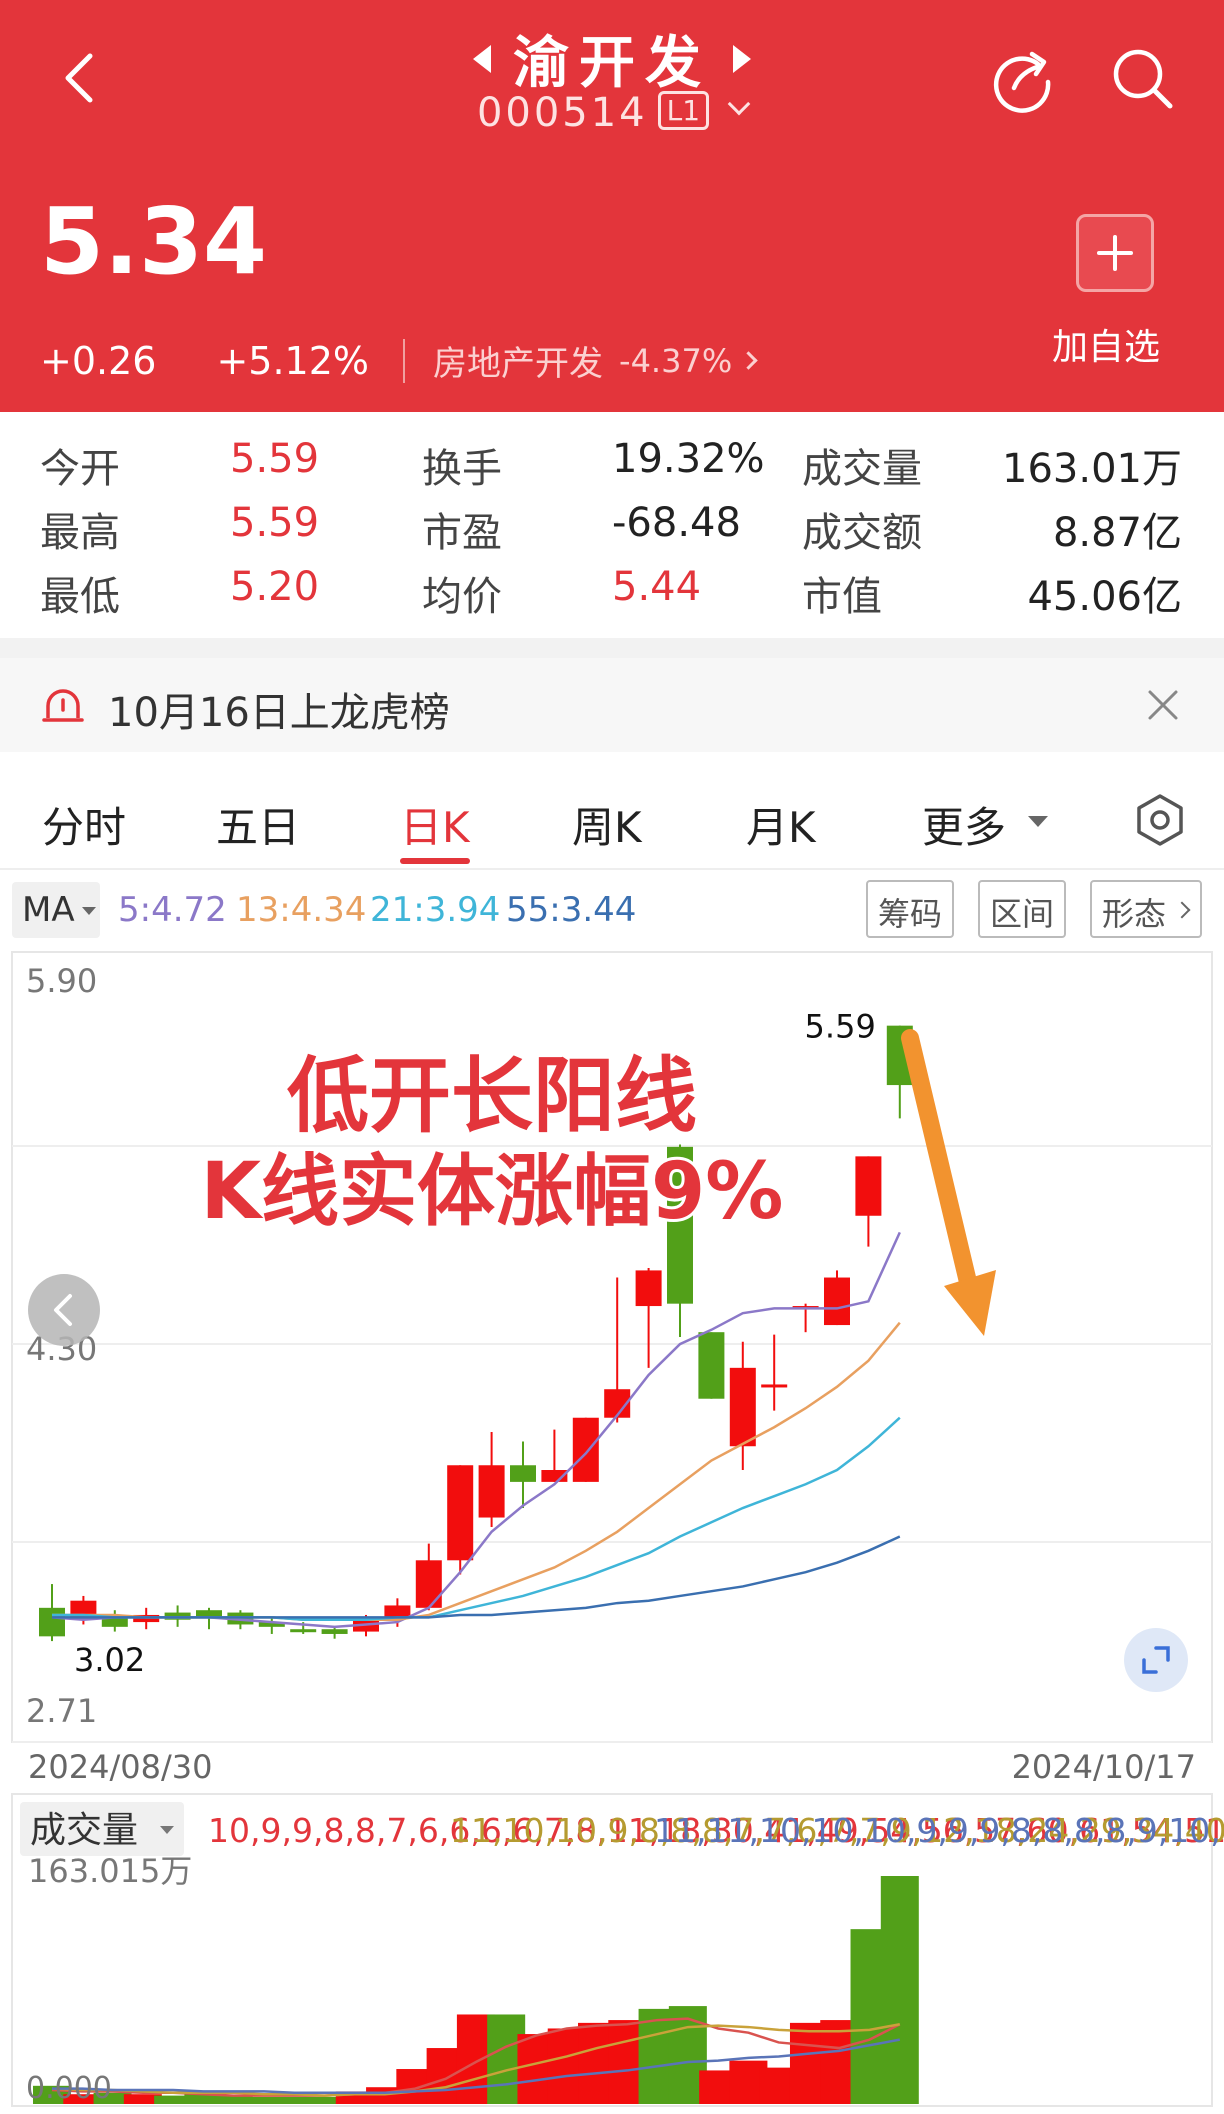 This screenshot has width=1224, height=2114. I want to click on tab-intraday: 分时, so click(84, 824).